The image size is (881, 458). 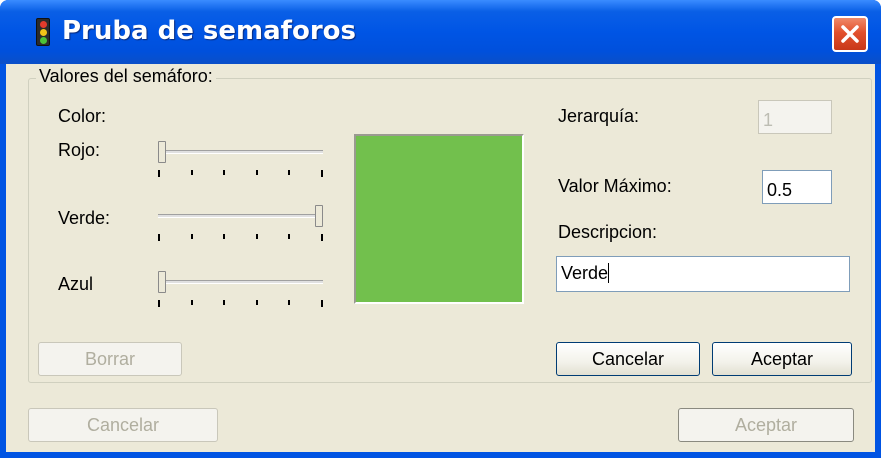 I want to click on inner-cancelar-button: Cancelar, so click(x=628, y=359).